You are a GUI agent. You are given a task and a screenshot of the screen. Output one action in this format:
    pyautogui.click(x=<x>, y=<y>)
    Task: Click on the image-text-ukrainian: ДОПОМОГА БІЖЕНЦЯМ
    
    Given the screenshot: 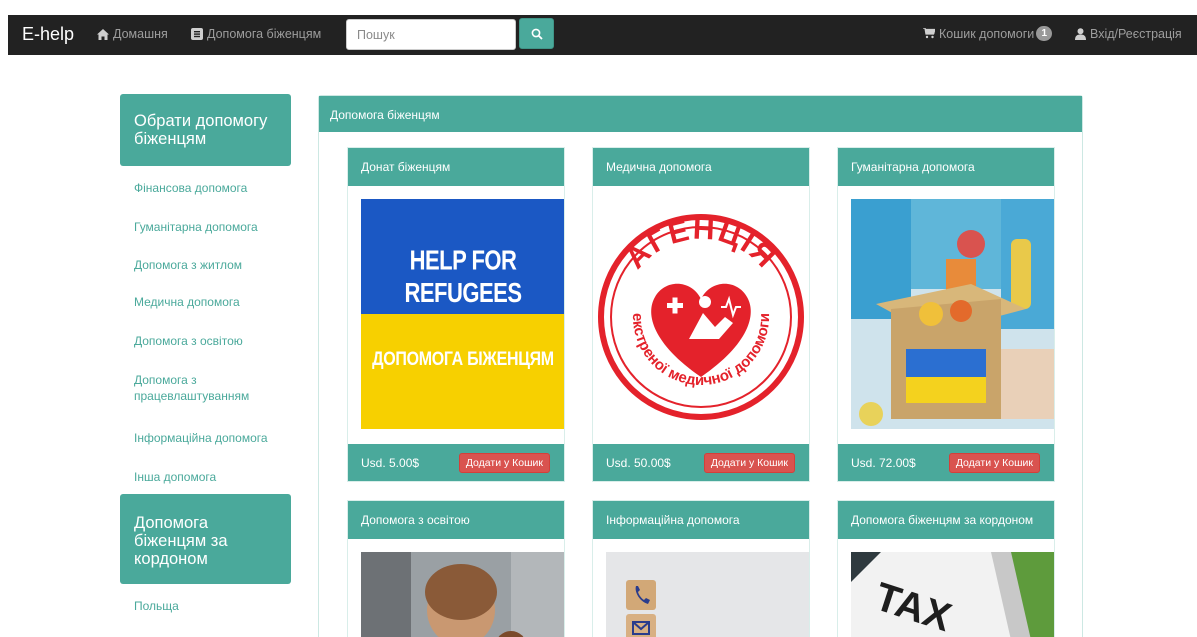 What is the action you would take?
    pyautogui.click(x=463, y=359)
    